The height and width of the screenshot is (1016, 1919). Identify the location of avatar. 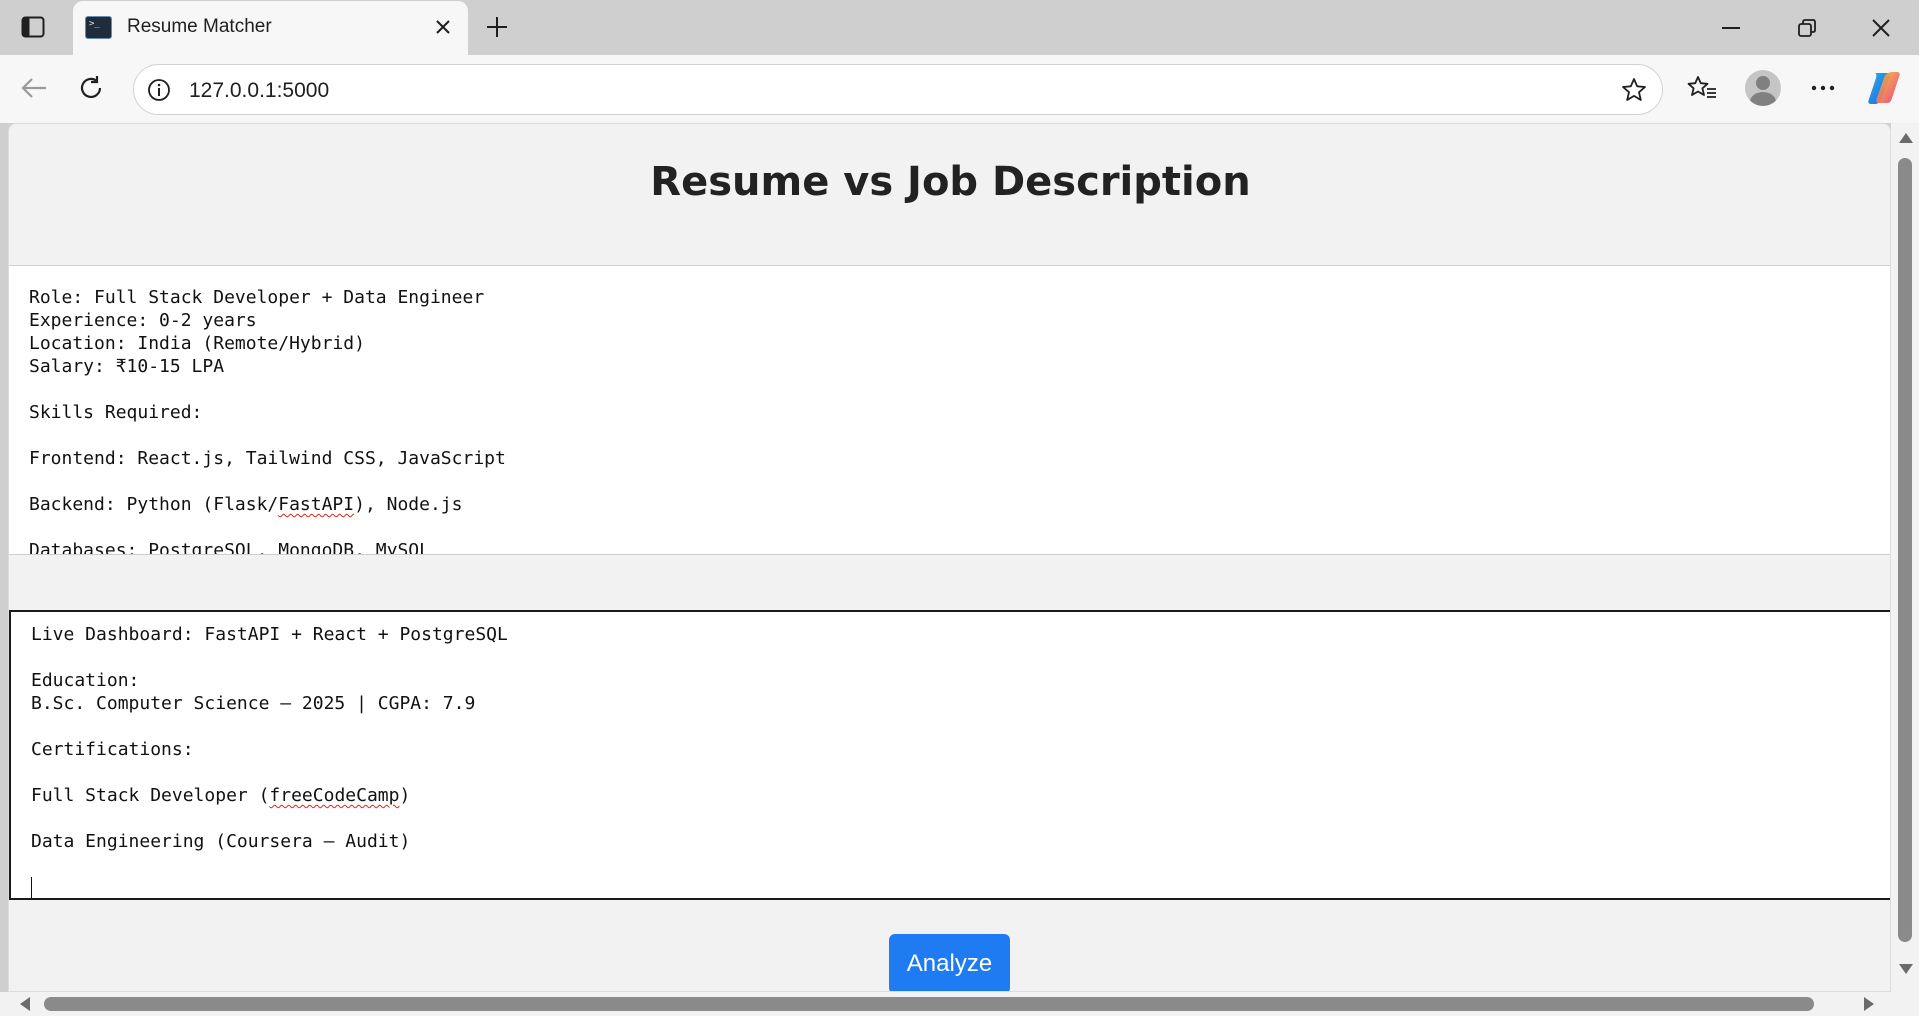
(1763, 88).